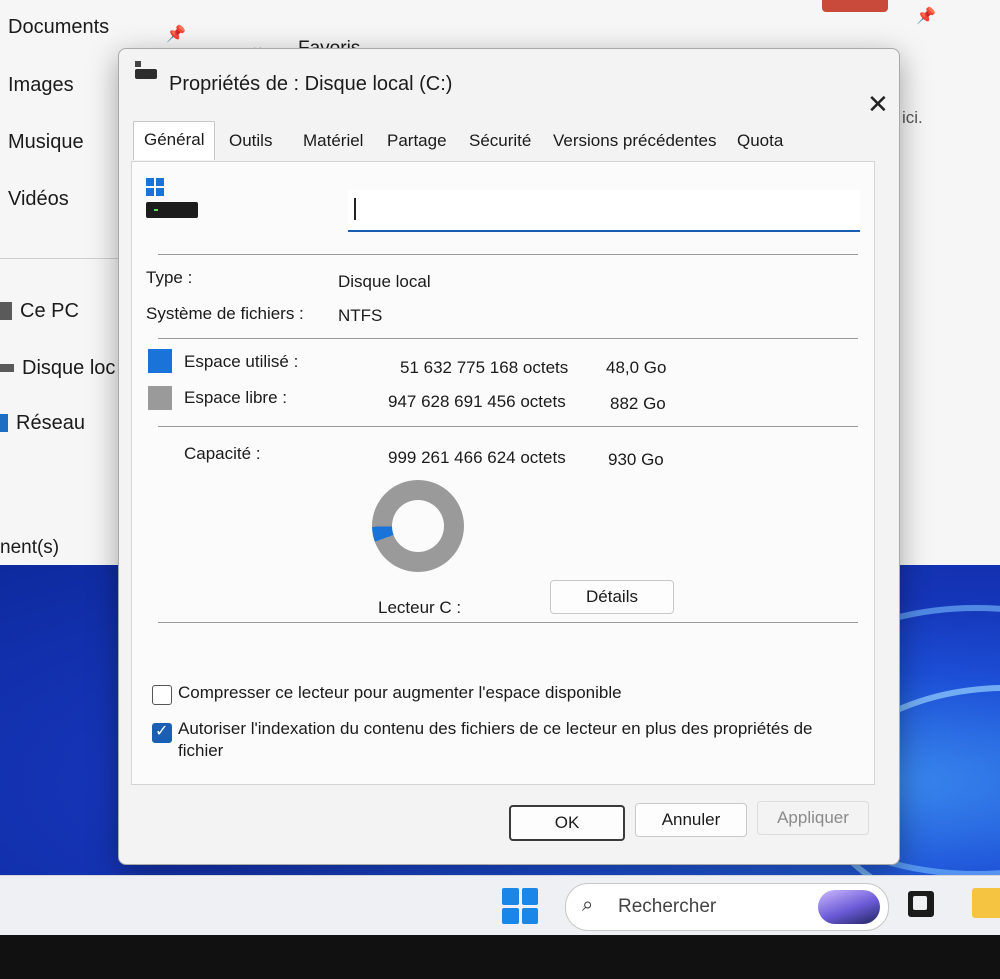 This screenshot has width=1000, height=979. I want to click on explorer-hint-text: ici., so click(912, 117).